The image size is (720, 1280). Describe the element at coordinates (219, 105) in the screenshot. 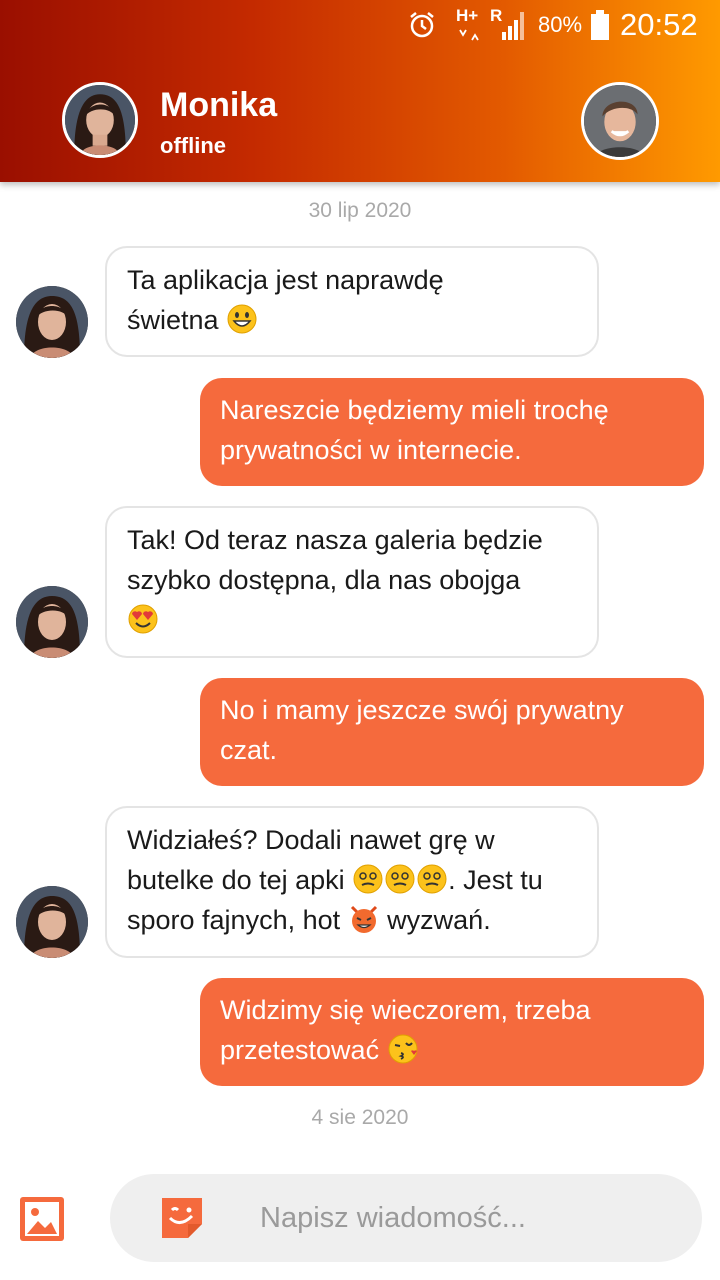

I see `contact-name: Monika` at that location.